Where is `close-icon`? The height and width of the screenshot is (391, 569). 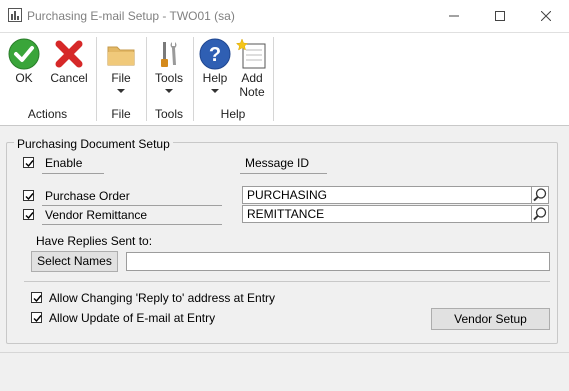
close-icon is located at coordinates (546, 16).